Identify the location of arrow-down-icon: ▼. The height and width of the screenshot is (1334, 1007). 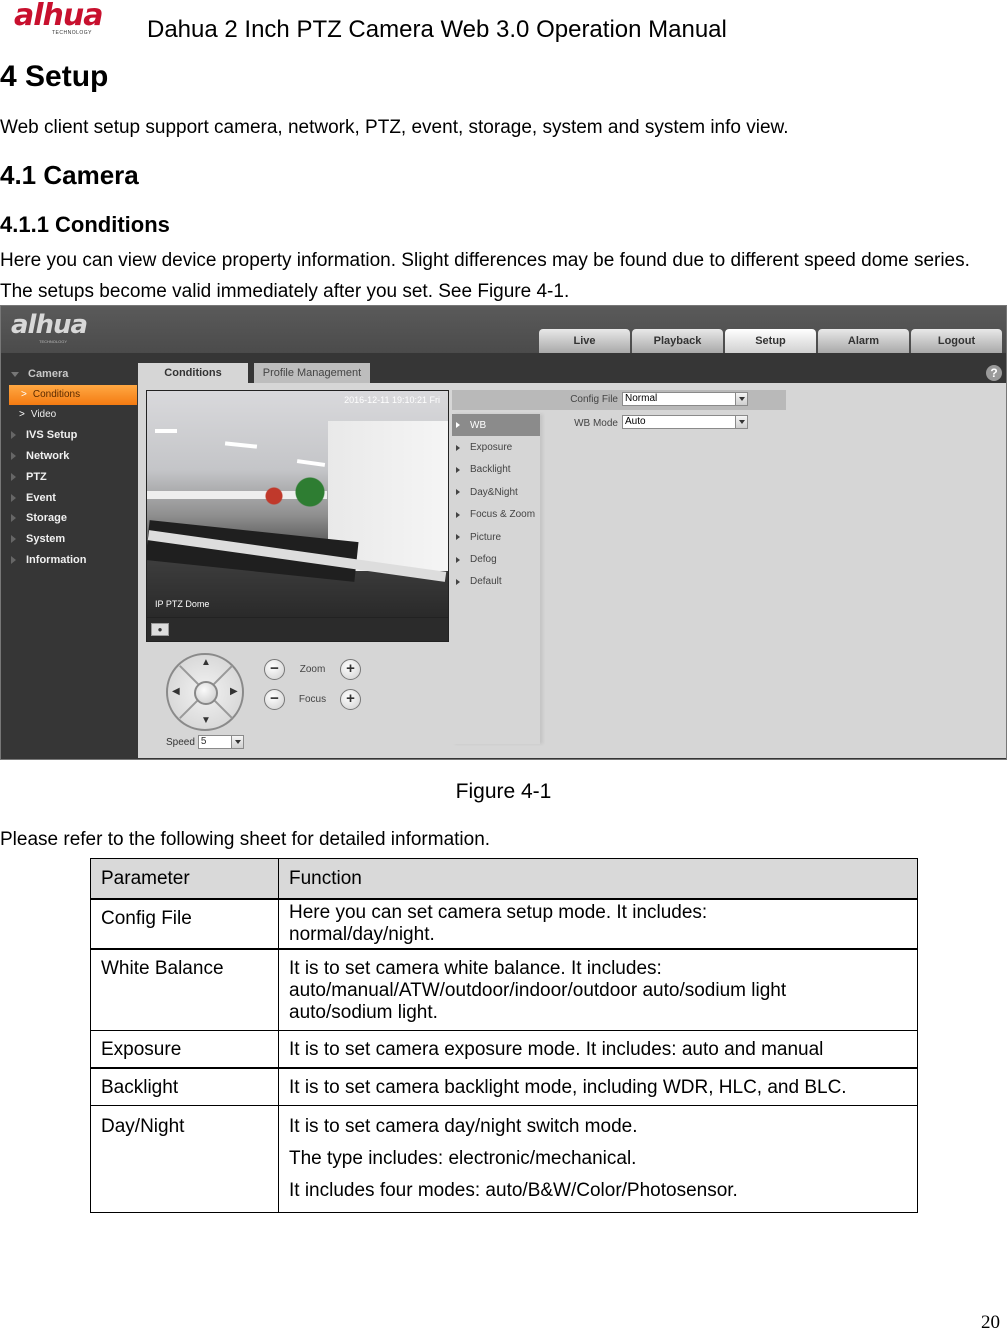
(206, 720).